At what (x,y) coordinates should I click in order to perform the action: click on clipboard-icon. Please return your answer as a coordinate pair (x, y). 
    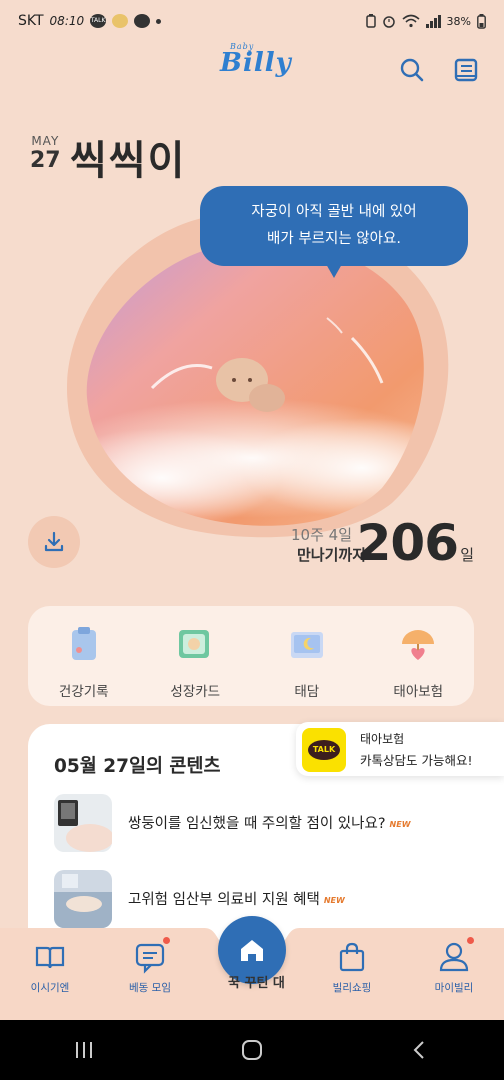
    Looking at the image, I should click on (83, 643).